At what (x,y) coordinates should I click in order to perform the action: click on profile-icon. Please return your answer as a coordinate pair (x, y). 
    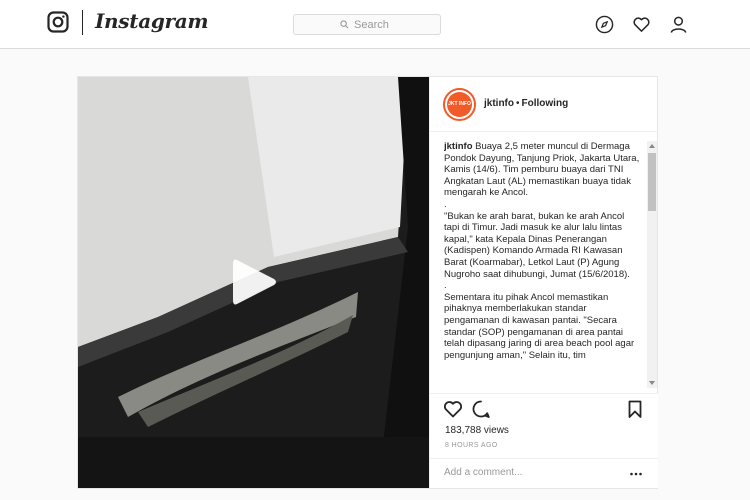
    Looking at the image, I should click on (678, 24).